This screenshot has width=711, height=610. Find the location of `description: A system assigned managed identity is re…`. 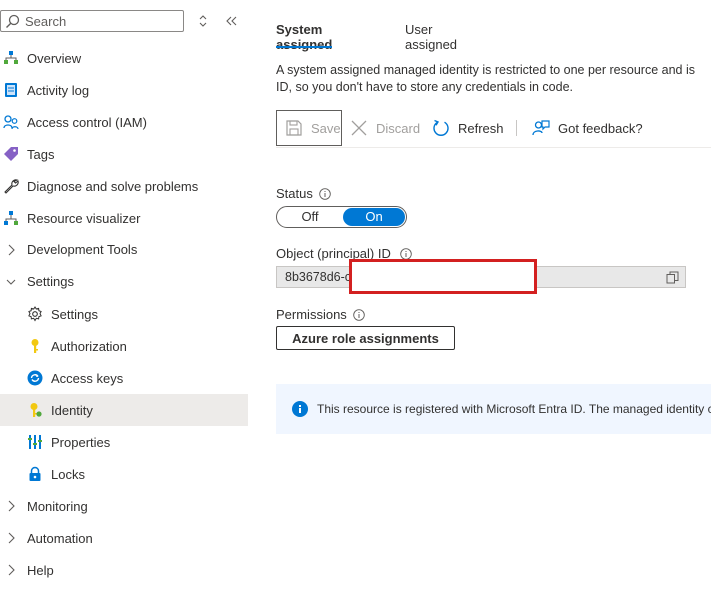

description: A system assigned managed identity is re… is located at coordinates (493, 79).